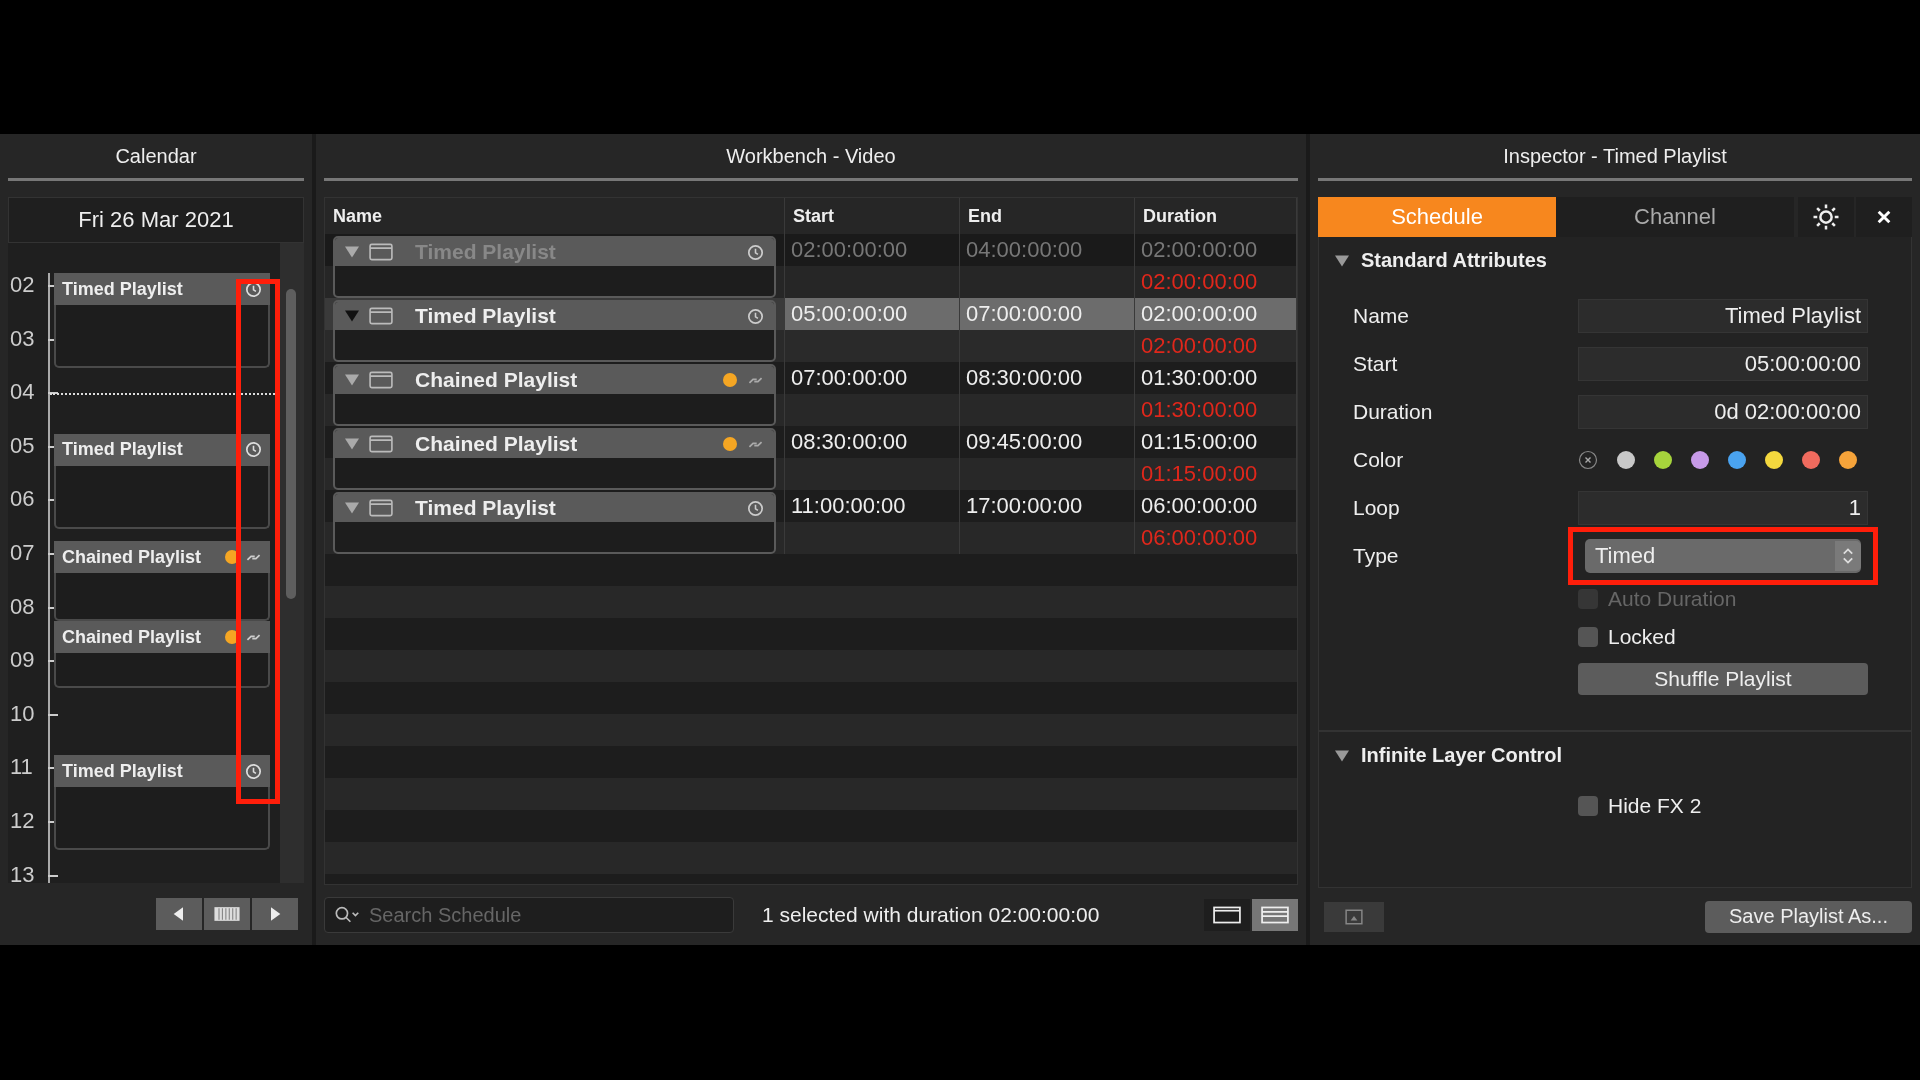  What do you see at coordinates (156, 157) in the screenshot?
I see `panel-title: Calendar` at bounding box center [156, 157].